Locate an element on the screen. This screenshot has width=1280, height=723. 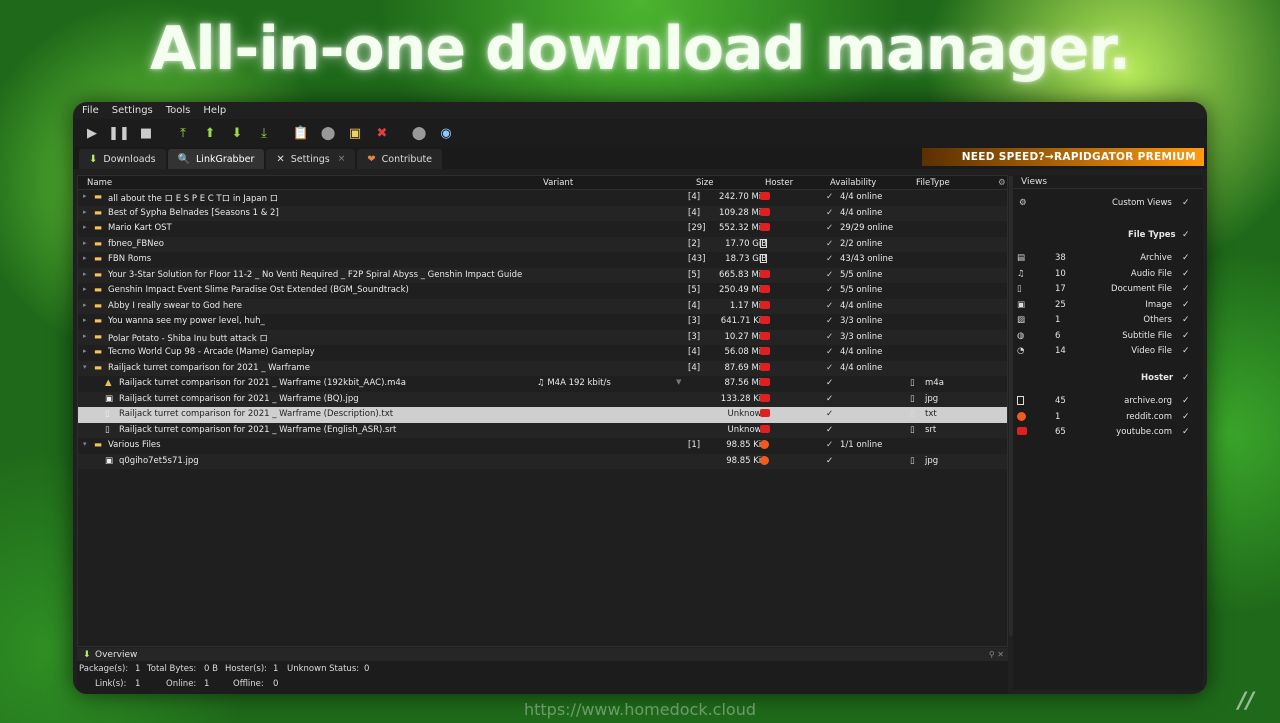
premium-banner: NEED SPEED?→RAPIDGATOR PREMIUM is located at coordinates (1063, 157).